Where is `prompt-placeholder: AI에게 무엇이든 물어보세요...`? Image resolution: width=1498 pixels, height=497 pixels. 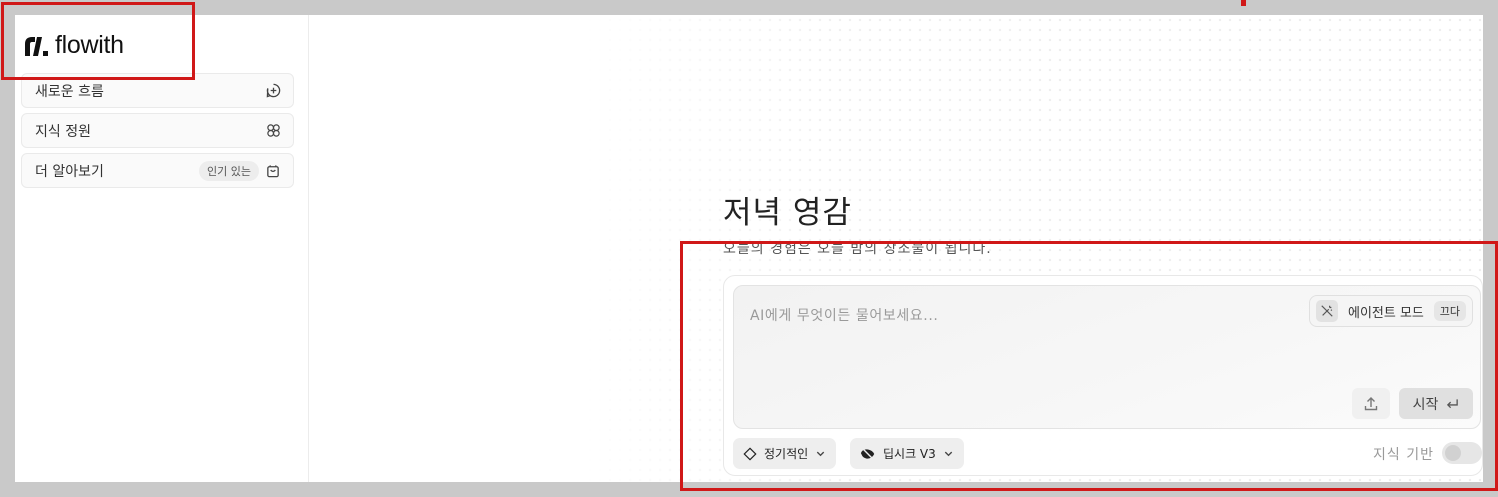 prompt-placeholder: AI에게 무엇이든 물어보세요... is located at coordinates (844, 316).